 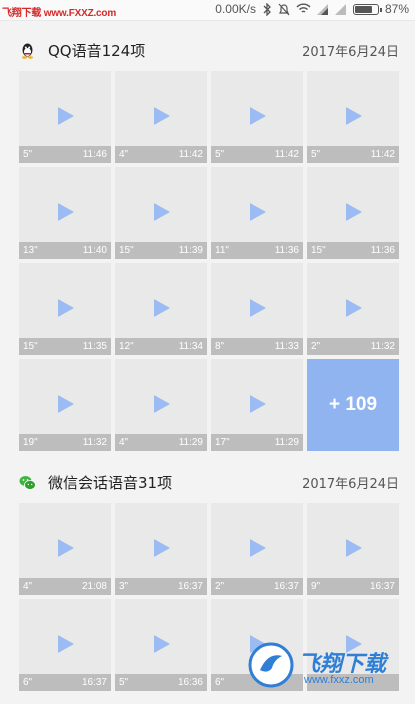 What do you see at coordinates (271, 665) in the screenshot?
I see `fxxz-logo-icon` at bounding box center [271, 665].